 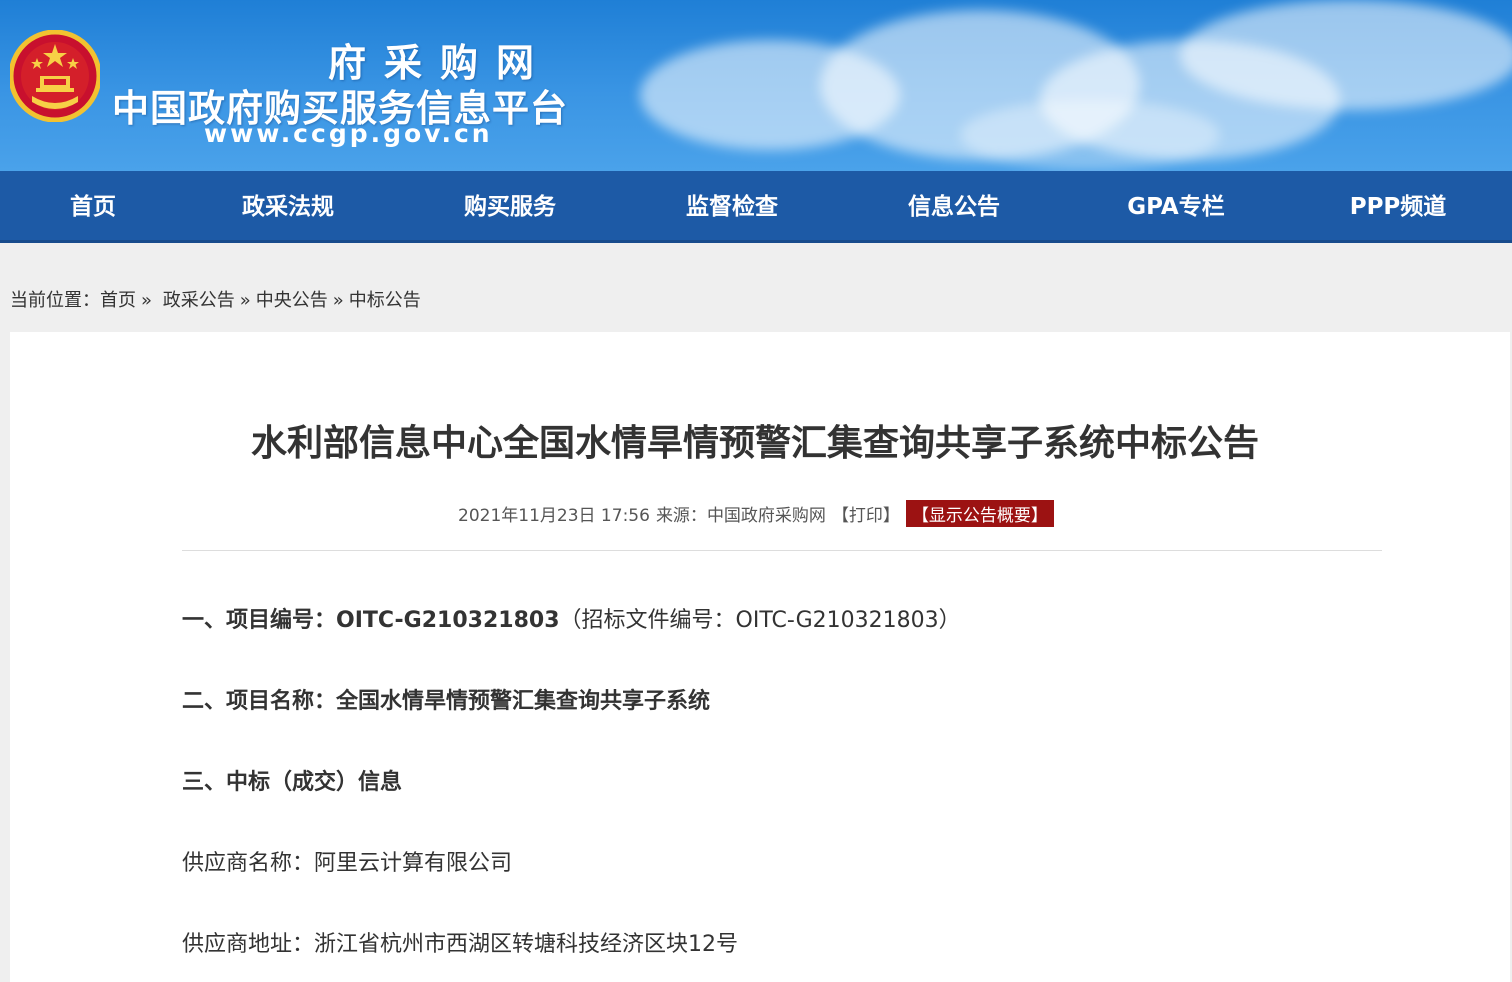 What do you see at coordinates (782, 550) in the screenshot?
I see `divider` at bounding box center [782, 550].